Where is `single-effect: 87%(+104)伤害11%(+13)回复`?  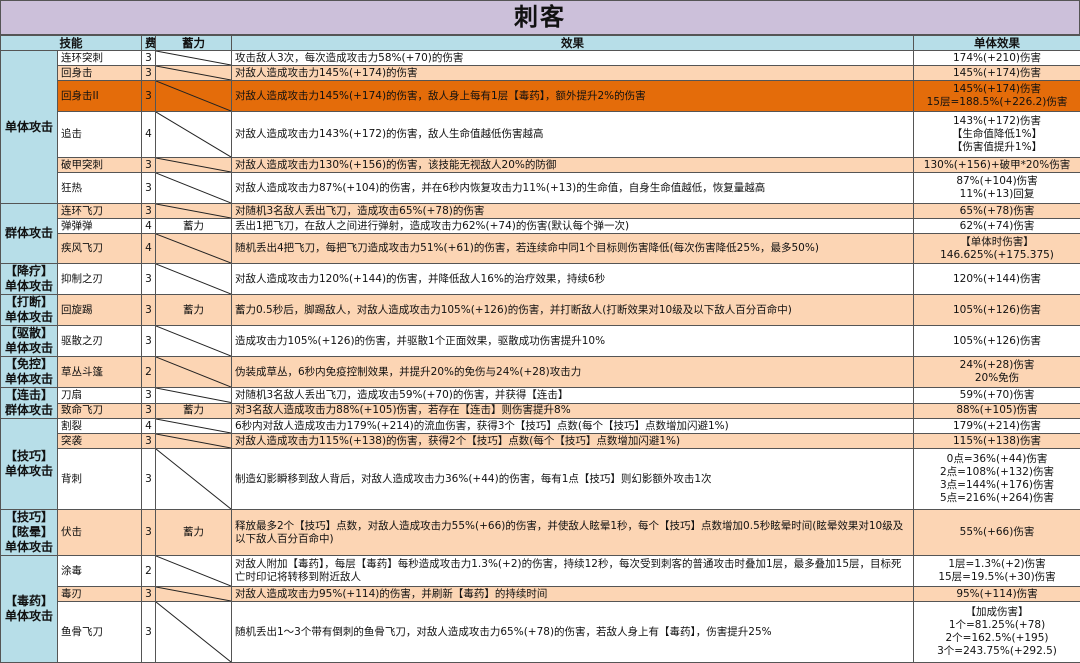
single-effect: 87%(+104)伤害11%(+13)回复 is located at coordinates (997, 188).